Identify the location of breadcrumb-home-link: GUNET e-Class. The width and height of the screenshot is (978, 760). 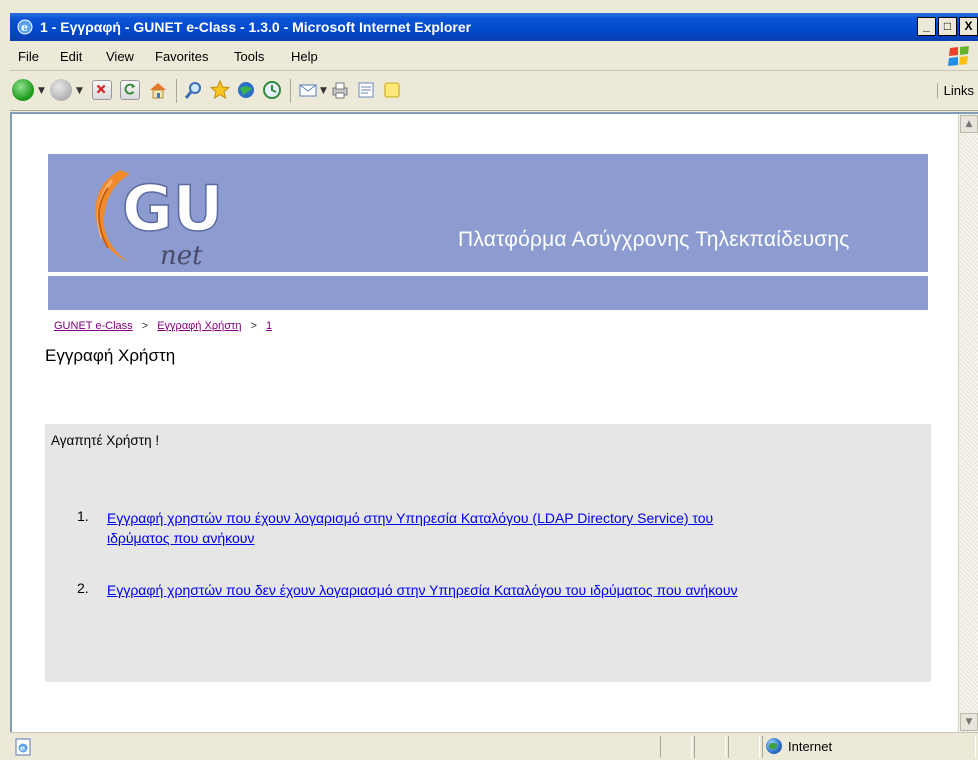
(93, 326).